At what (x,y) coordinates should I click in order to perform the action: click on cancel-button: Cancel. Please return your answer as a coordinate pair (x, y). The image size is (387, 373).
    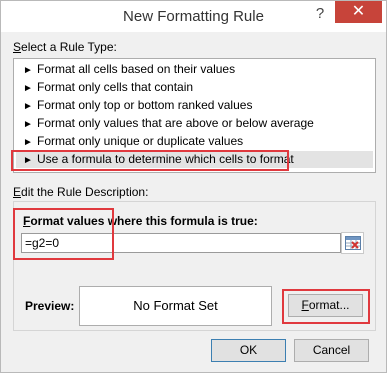
    Looking at the image, I should click on (331, 350).